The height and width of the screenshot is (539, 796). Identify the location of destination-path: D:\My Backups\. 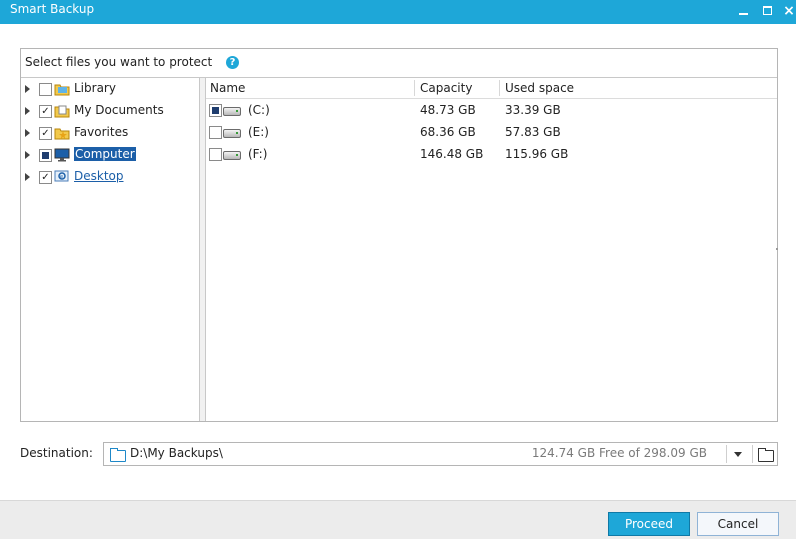
(176, 453).